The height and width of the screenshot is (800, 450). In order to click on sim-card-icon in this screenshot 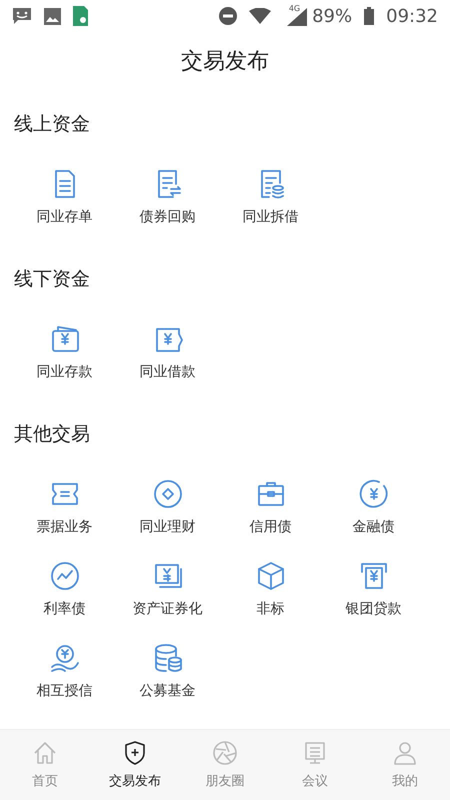, I will do `click(80, 16)`.